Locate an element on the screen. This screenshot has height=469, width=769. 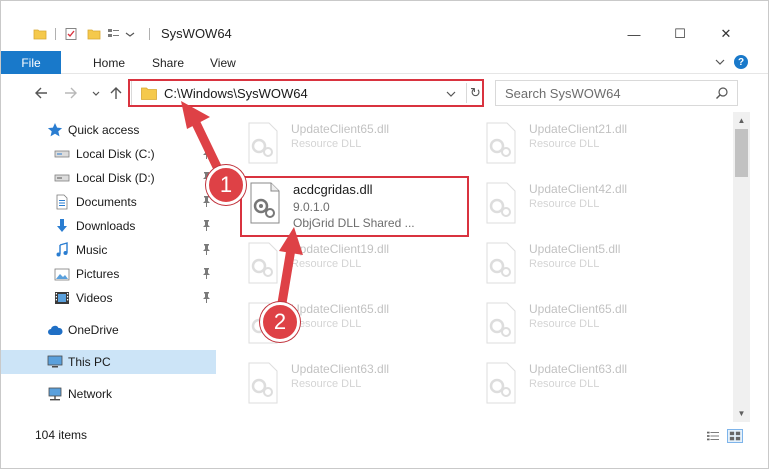
help-icon: ? is located at coordinates (741, 62).